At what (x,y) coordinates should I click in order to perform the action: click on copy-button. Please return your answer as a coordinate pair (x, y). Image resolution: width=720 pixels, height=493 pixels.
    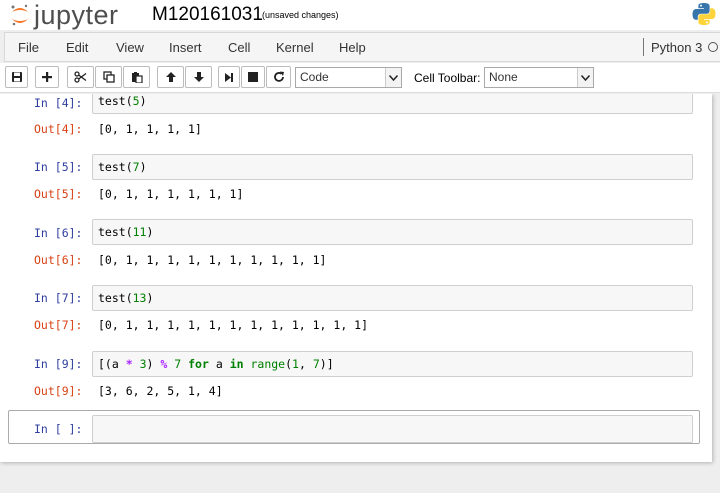
    Looking at the image, I should click on (108, 77).